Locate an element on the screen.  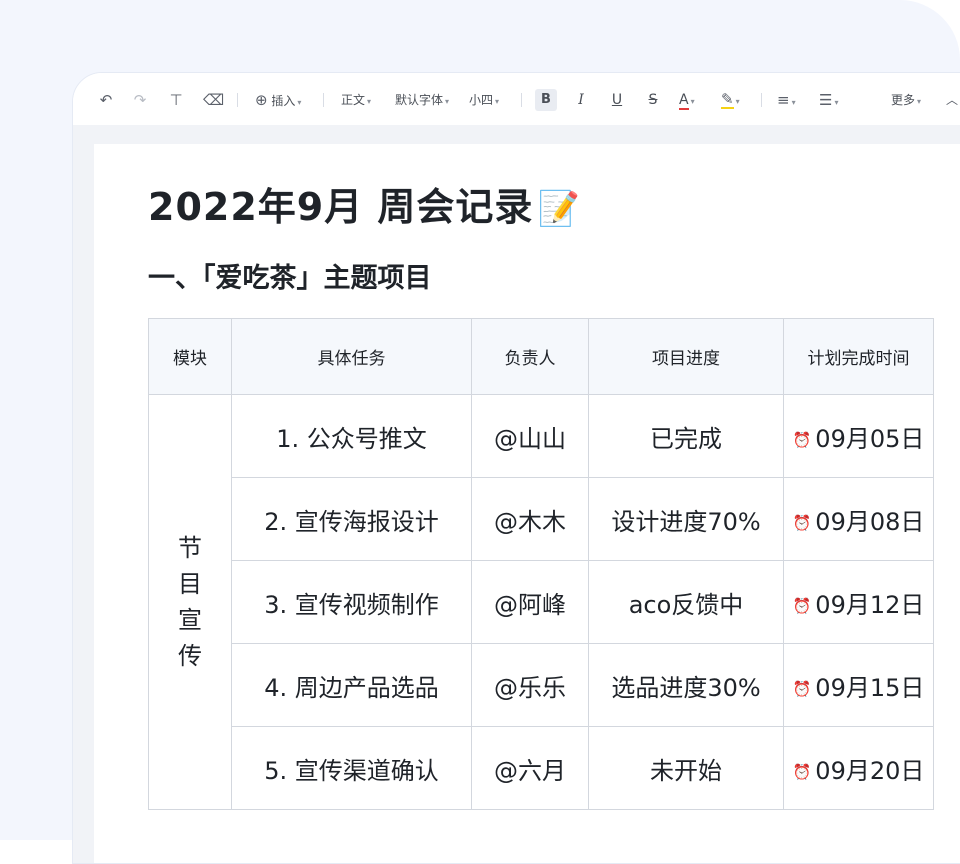
header-due-date: 计划完成时间 is located at coordinates (858, 356).